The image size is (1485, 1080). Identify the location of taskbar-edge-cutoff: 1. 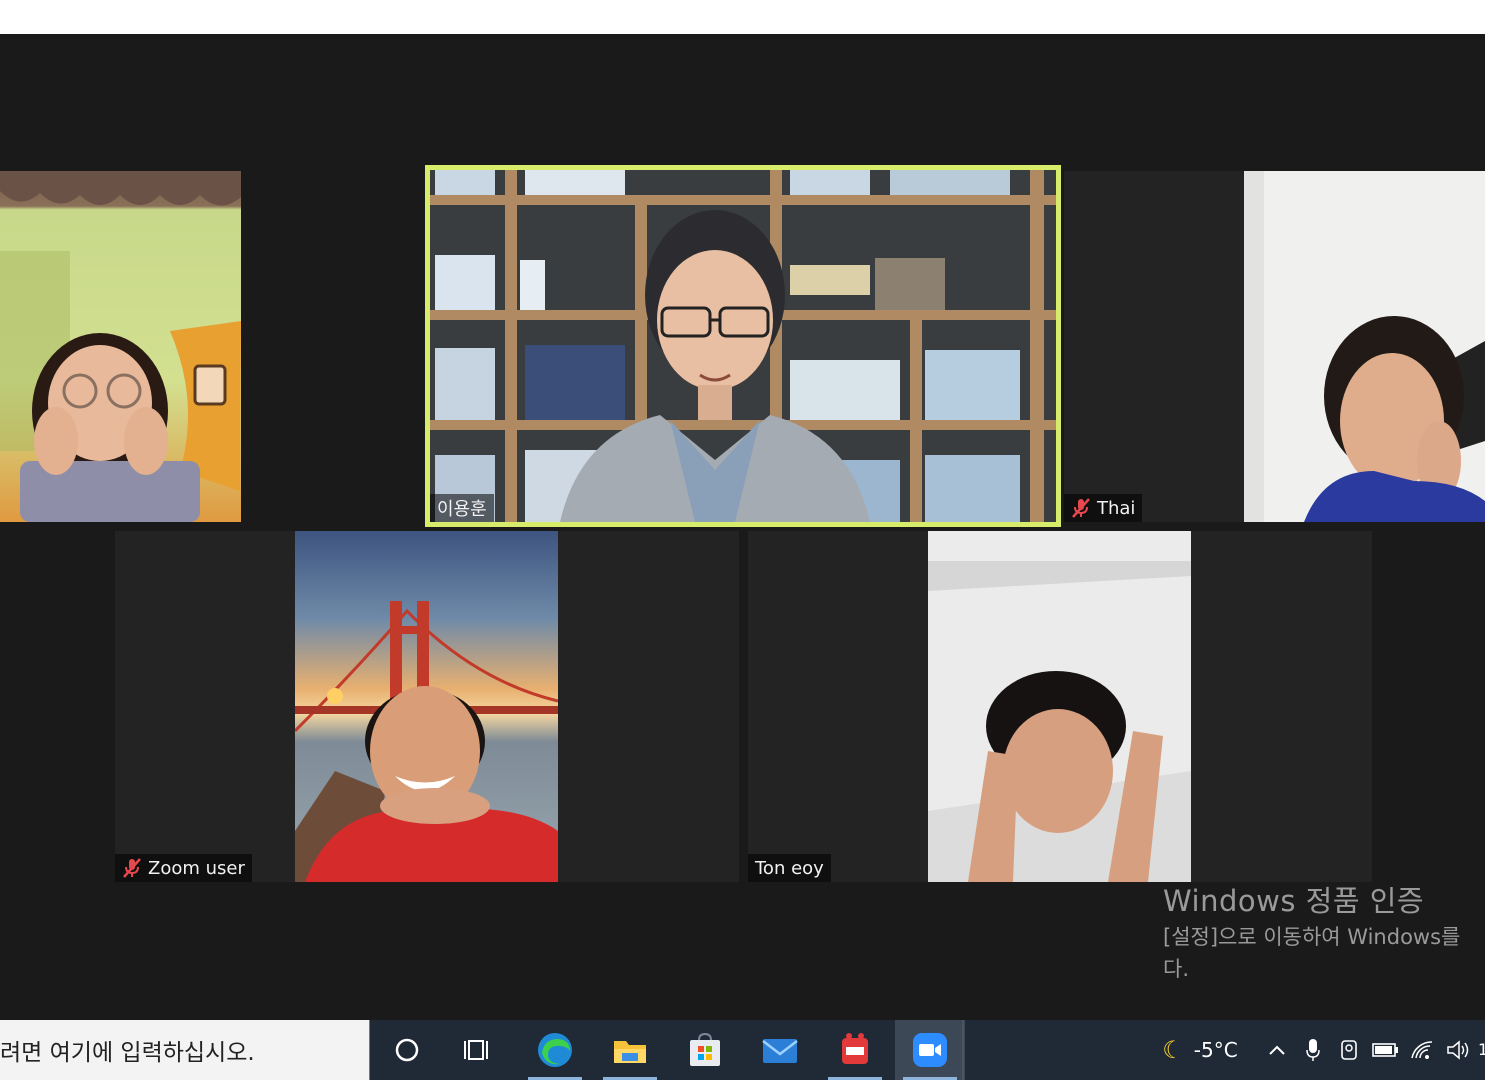
(1481, 1049).